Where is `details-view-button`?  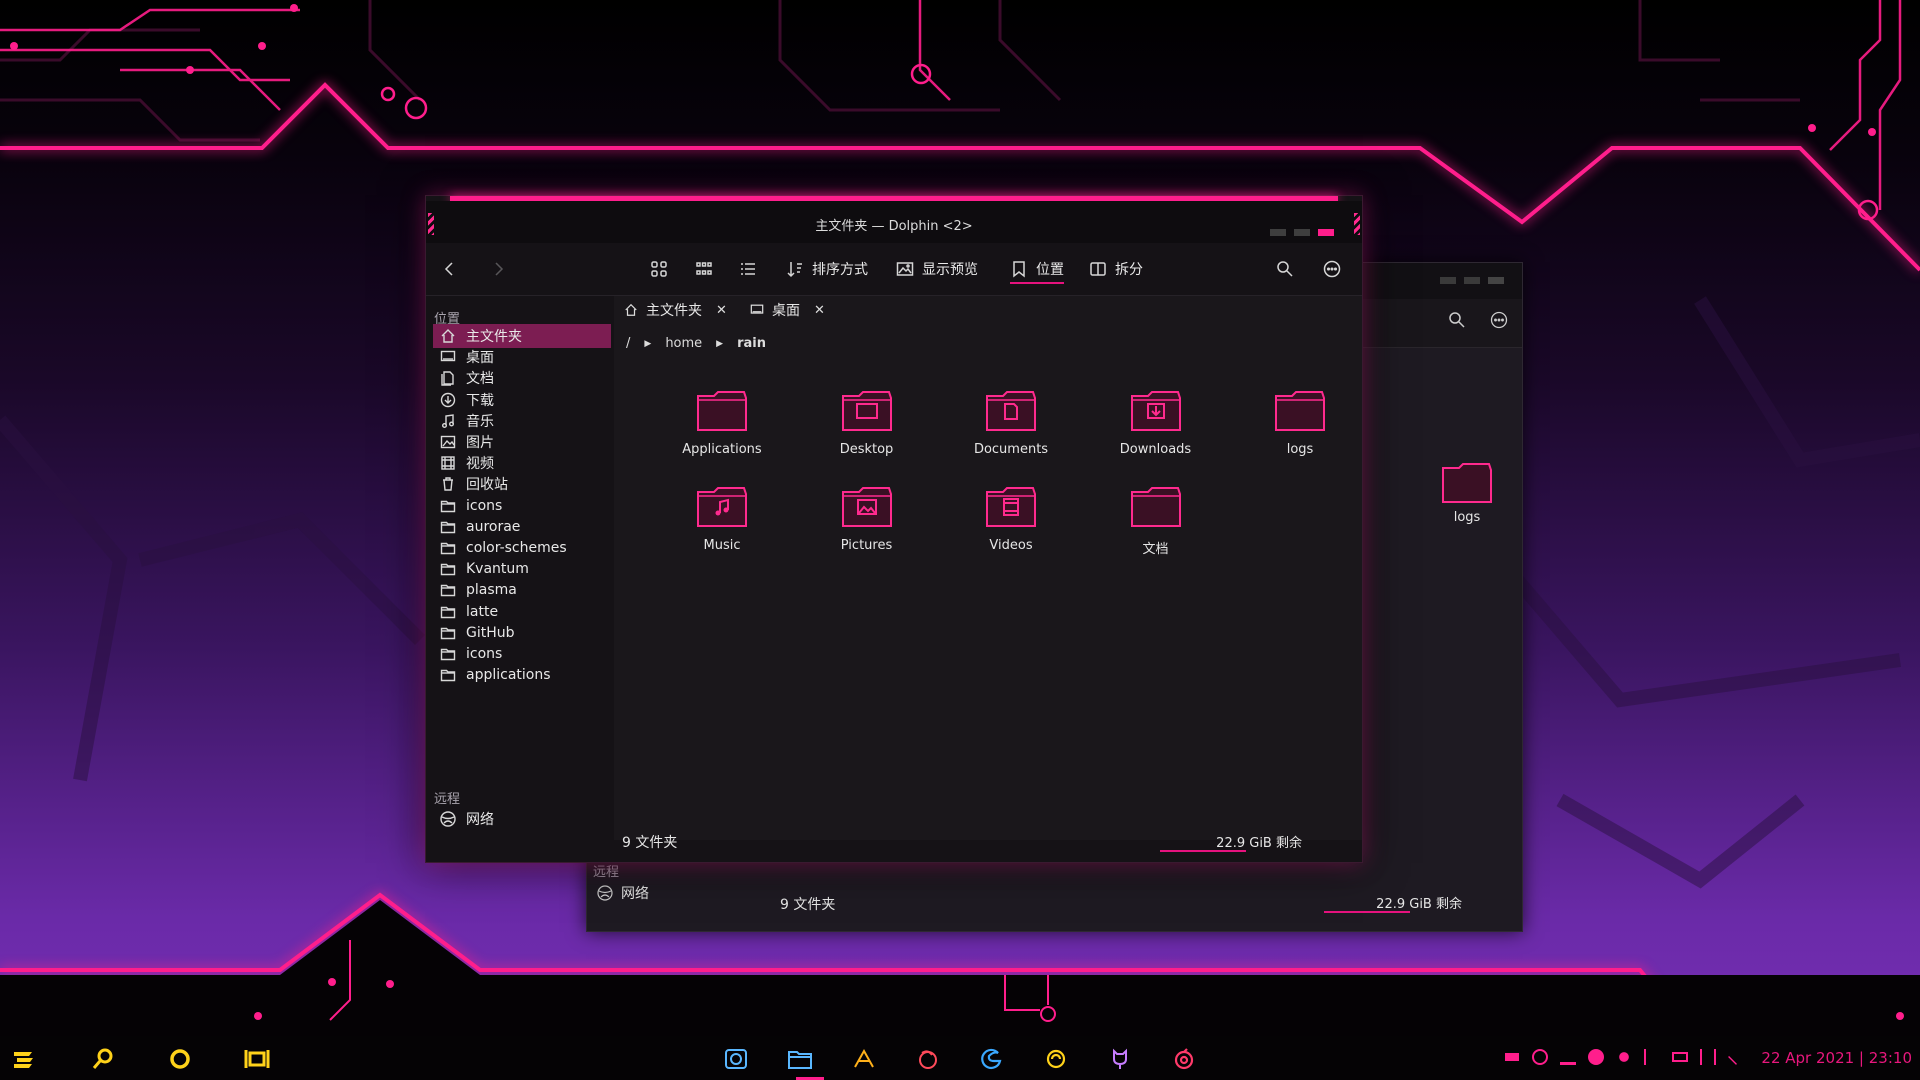
details-view-button is located at coordinates (748, 269).